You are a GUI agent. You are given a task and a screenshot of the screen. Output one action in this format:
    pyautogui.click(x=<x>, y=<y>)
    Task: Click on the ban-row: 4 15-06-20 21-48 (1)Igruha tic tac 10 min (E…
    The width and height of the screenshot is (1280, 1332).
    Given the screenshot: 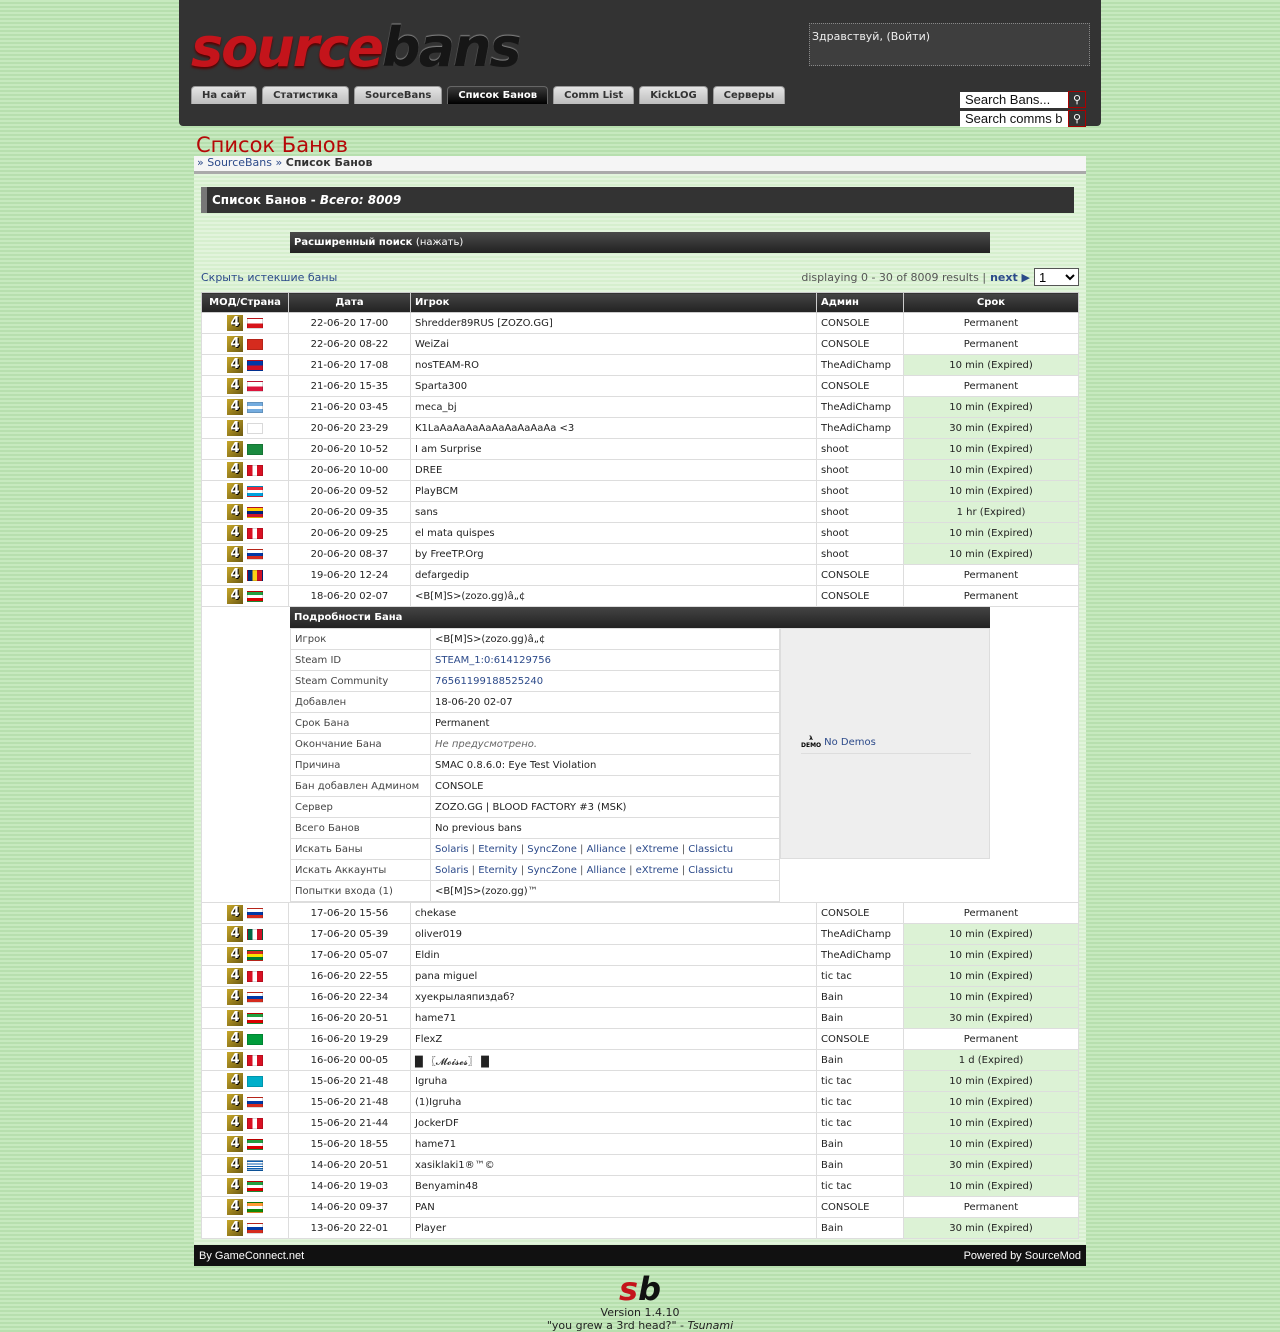 What is the action you would take?
    pyautogui.click(x=640, y=1102)
    